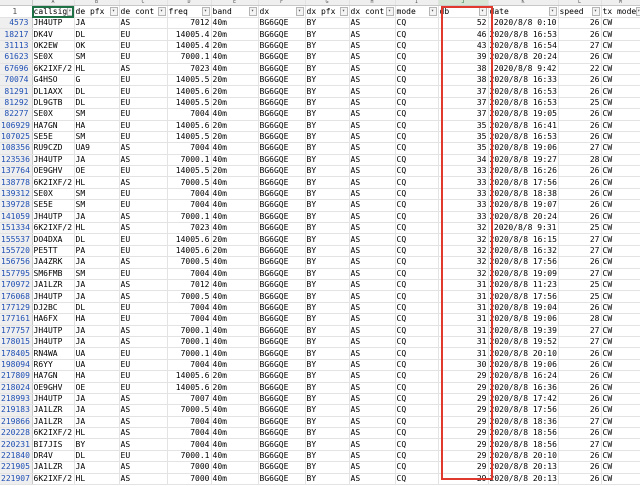 This screenshot has width=640, height=486. Describe the element at coordinates (523, 308) in the screenshot. I see `cell: 2020/8/8 19:04` at that location.